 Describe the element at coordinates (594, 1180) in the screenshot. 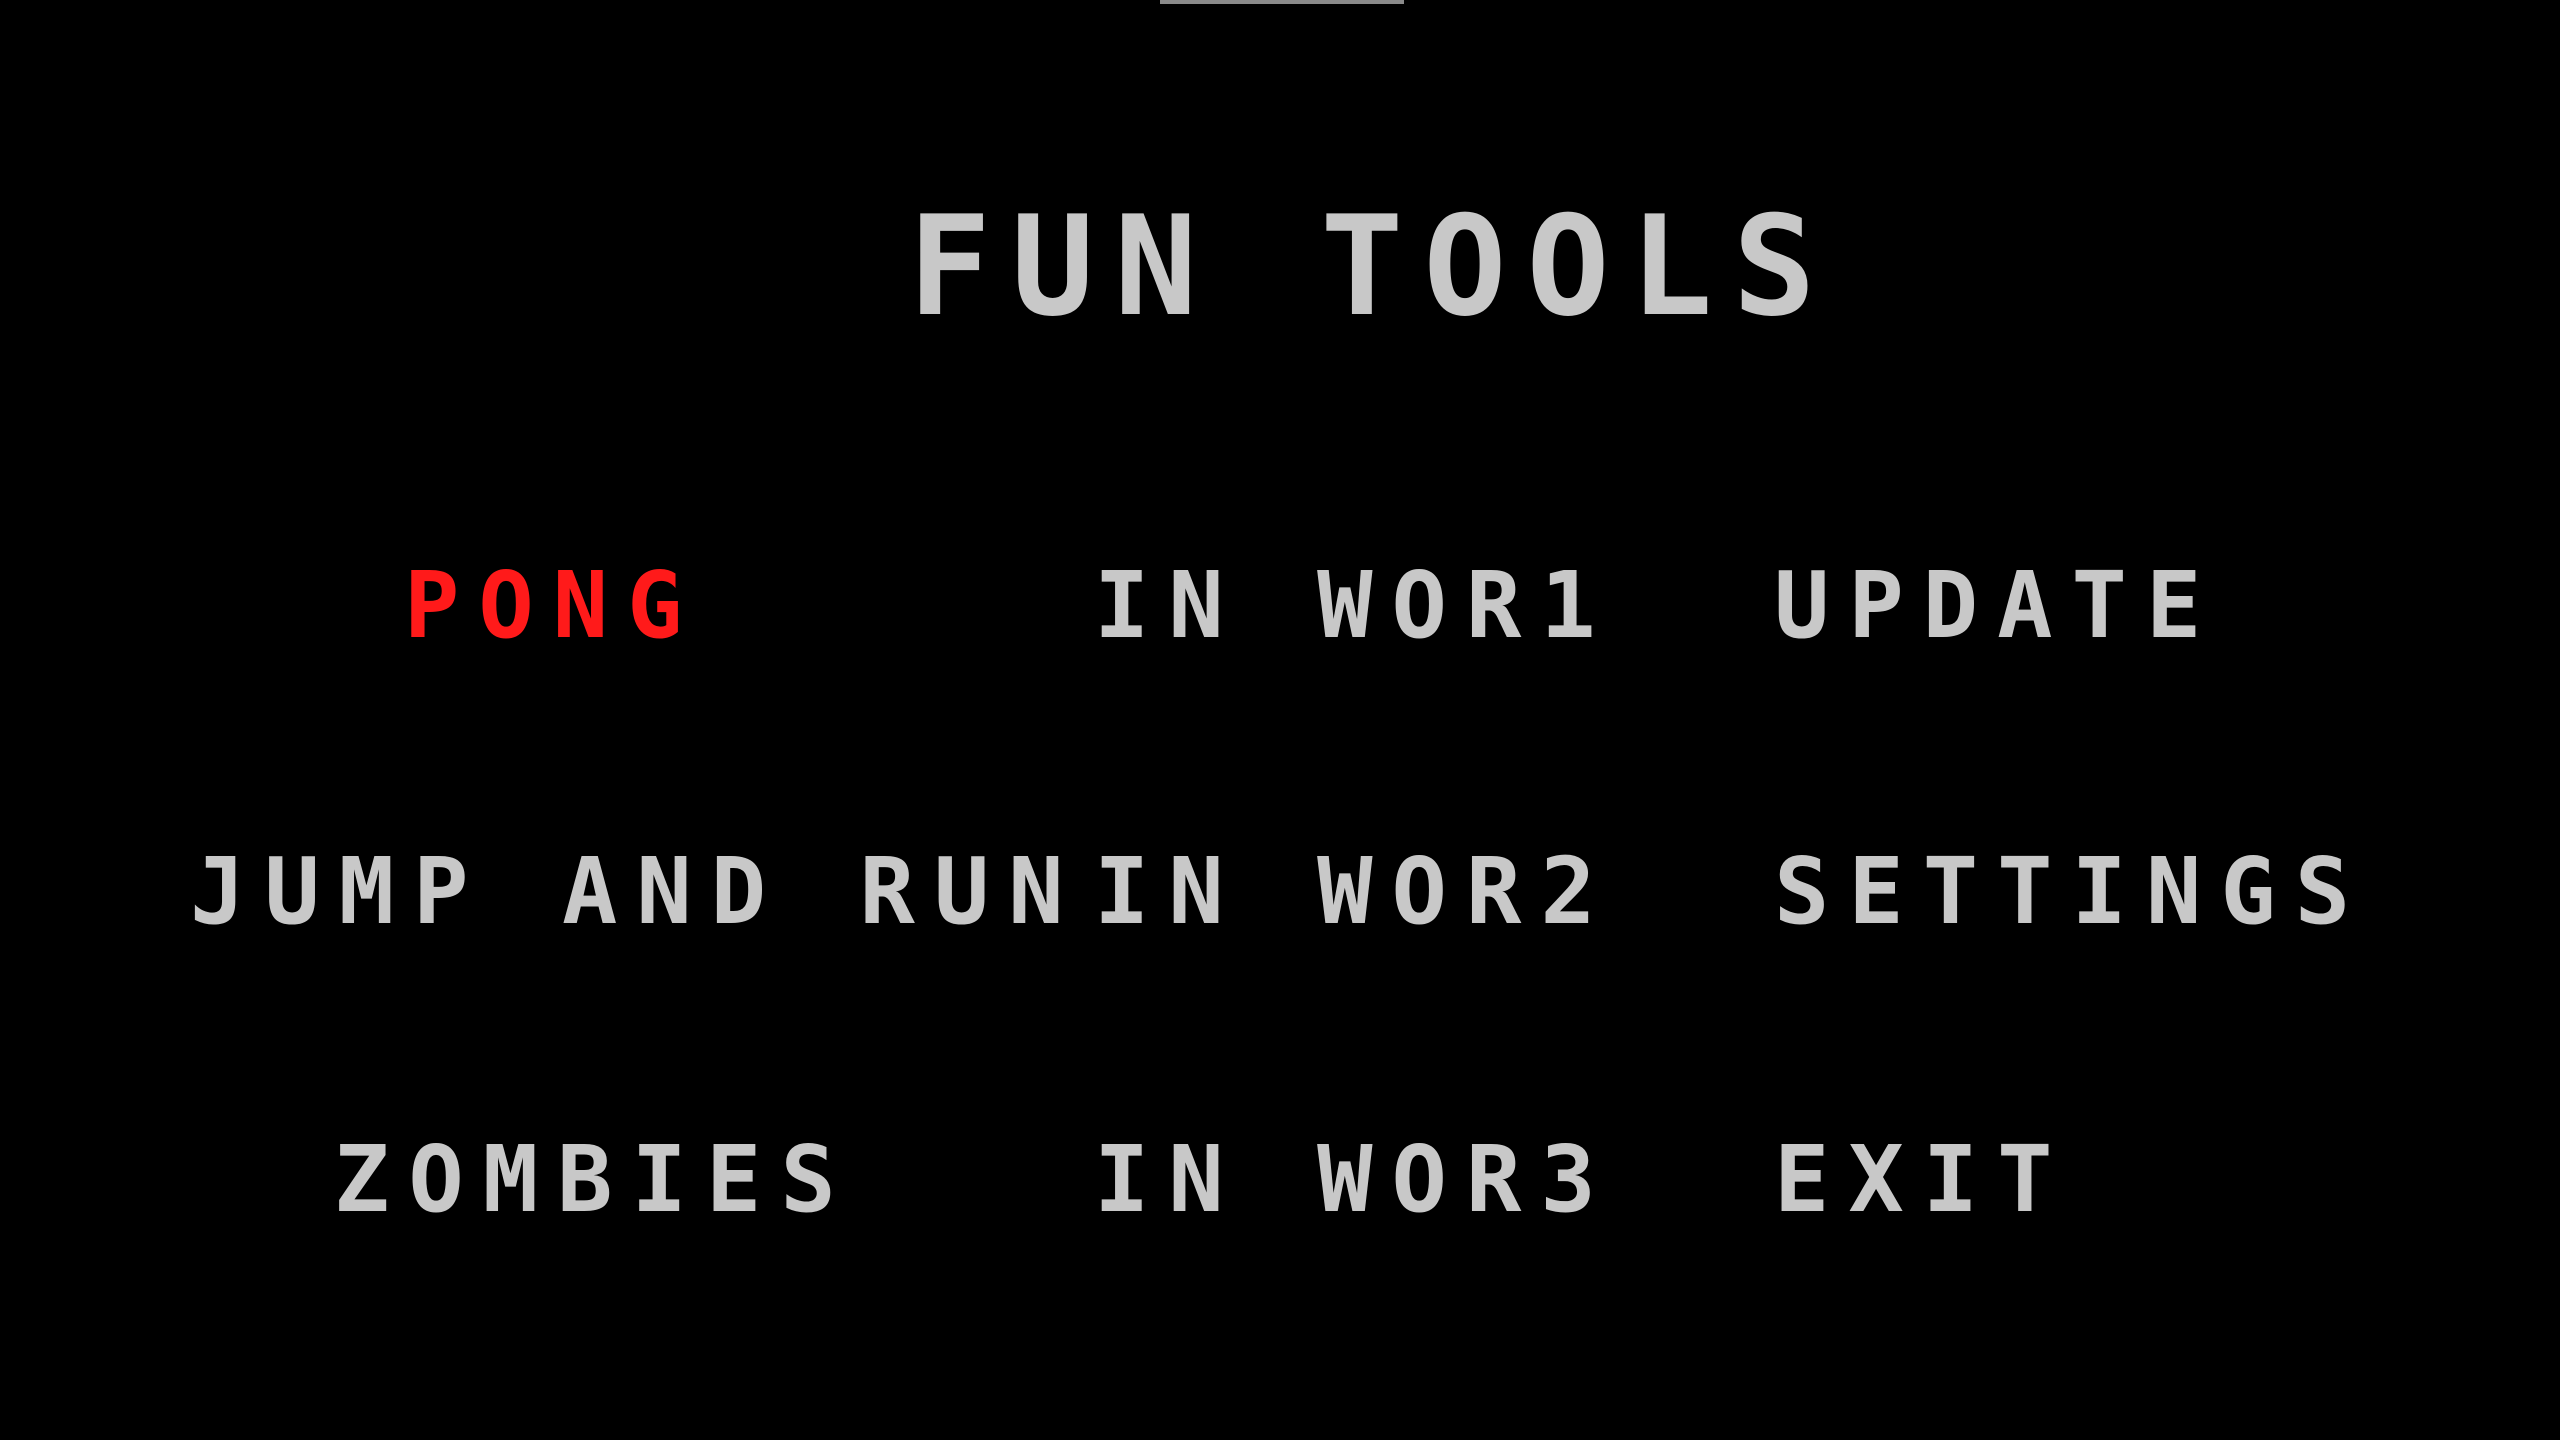

I see `menu-item-zombies: ZOMBIES` at that location.